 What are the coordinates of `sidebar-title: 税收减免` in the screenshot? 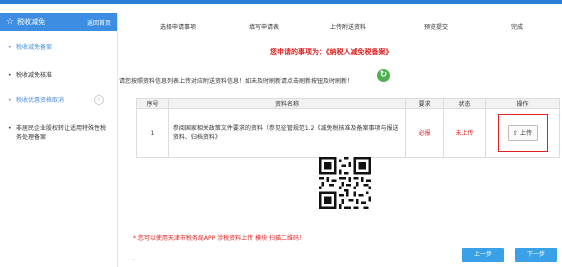 It's located at (31, 22).